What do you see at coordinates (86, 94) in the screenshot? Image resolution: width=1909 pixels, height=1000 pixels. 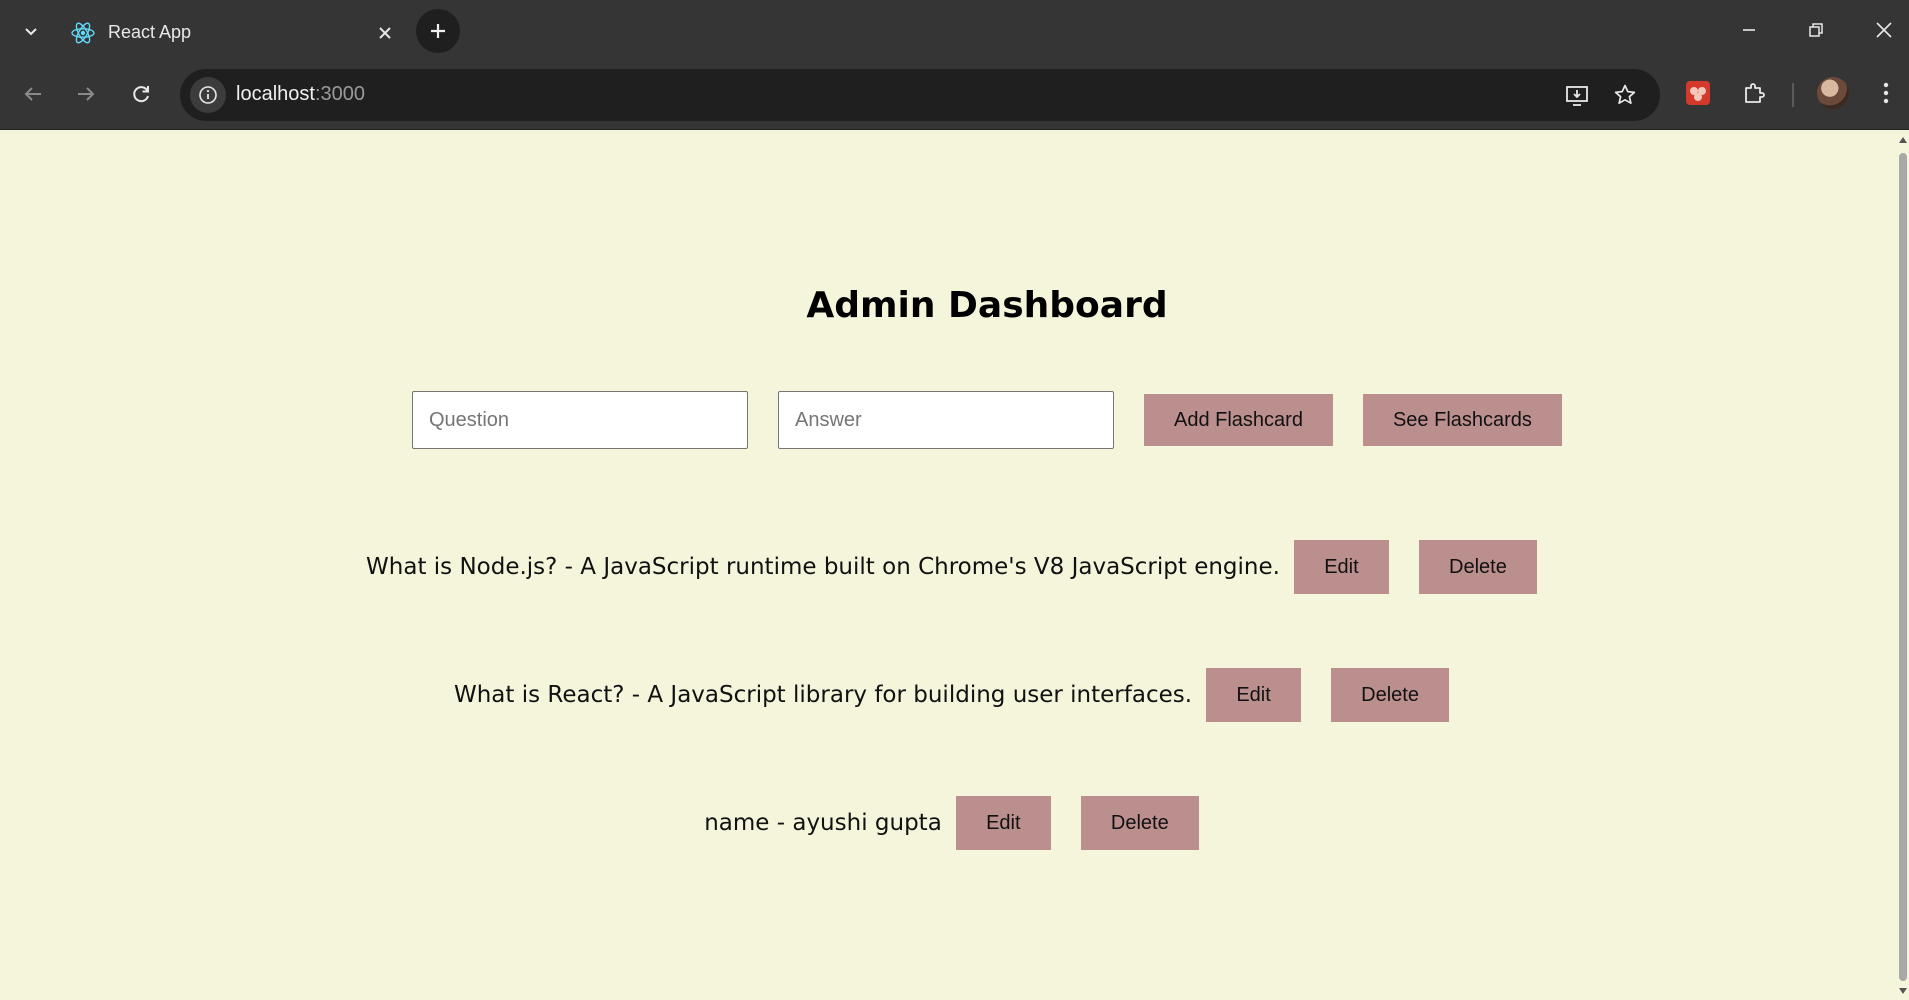 I see `forward-arrow-icon` at bounding box center [86, 94].